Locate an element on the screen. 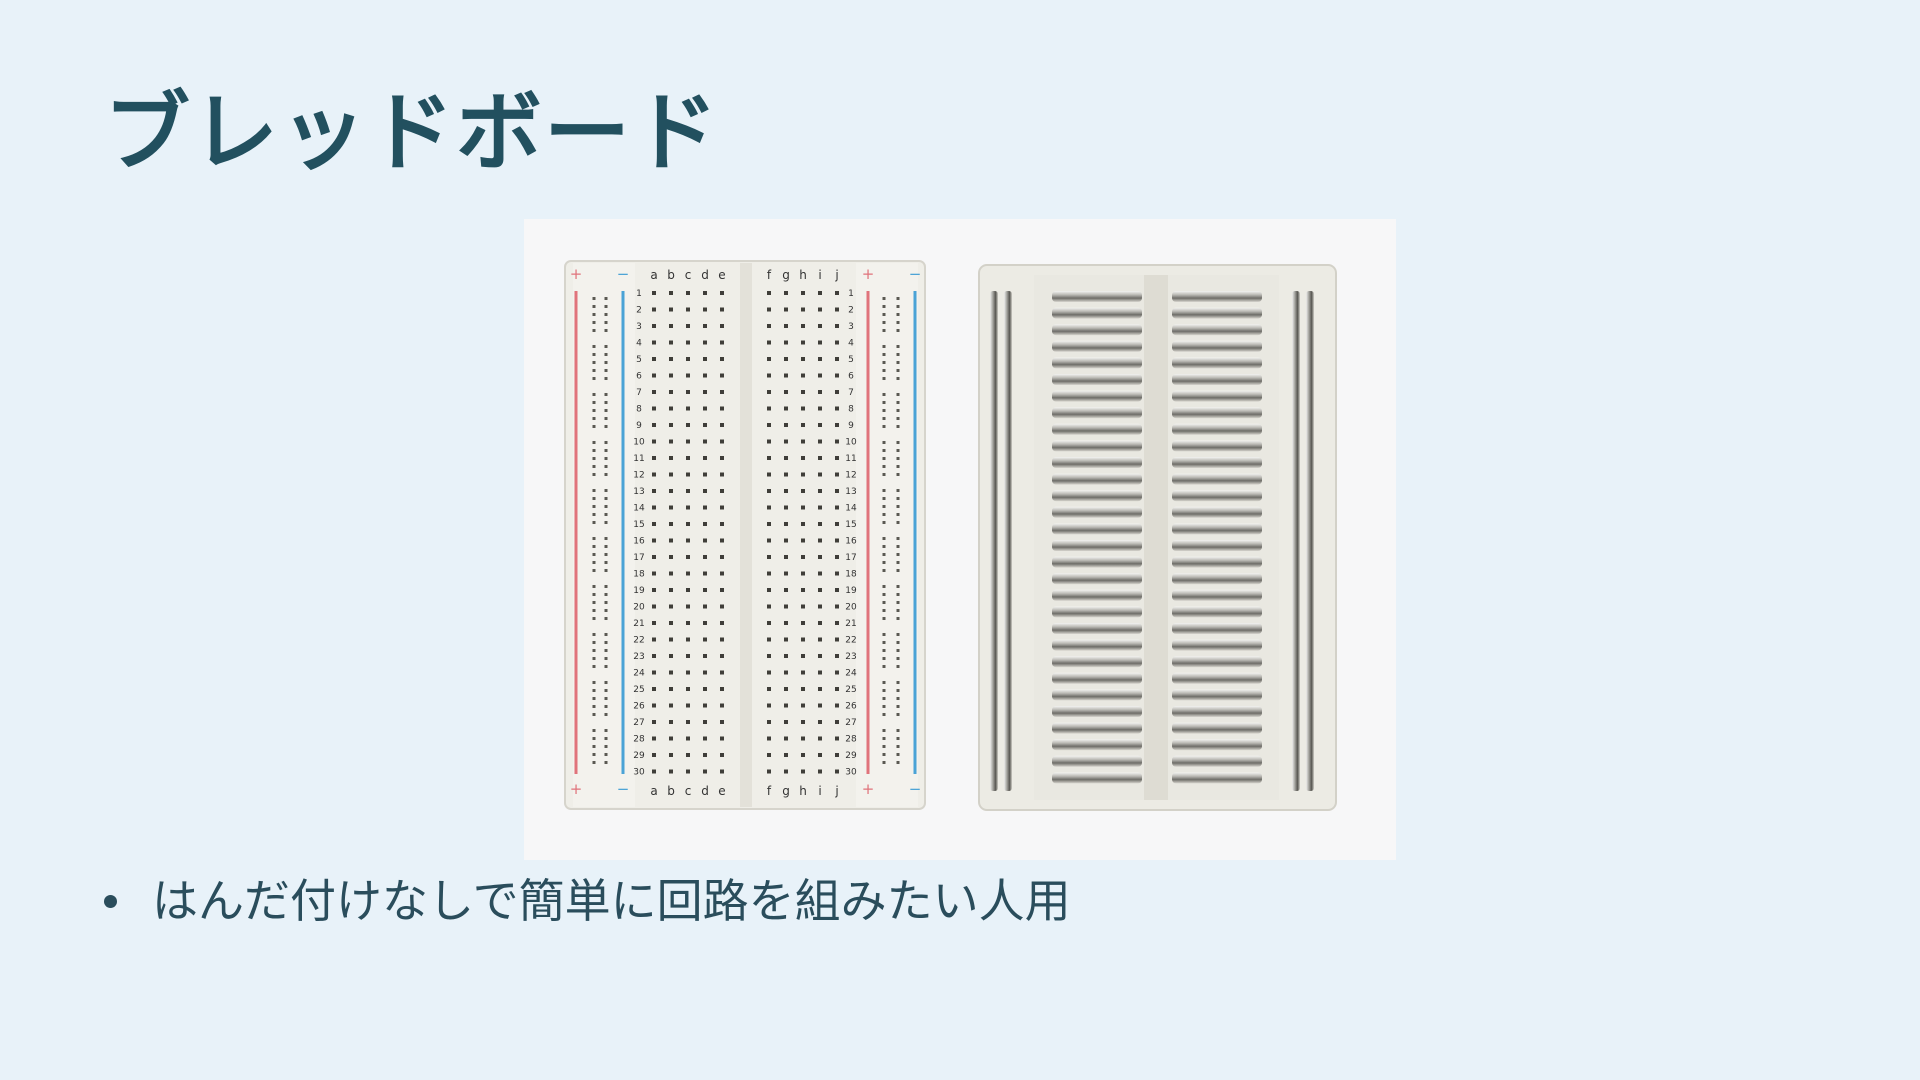  row-number: 25 is located at coordinates (850, 690).